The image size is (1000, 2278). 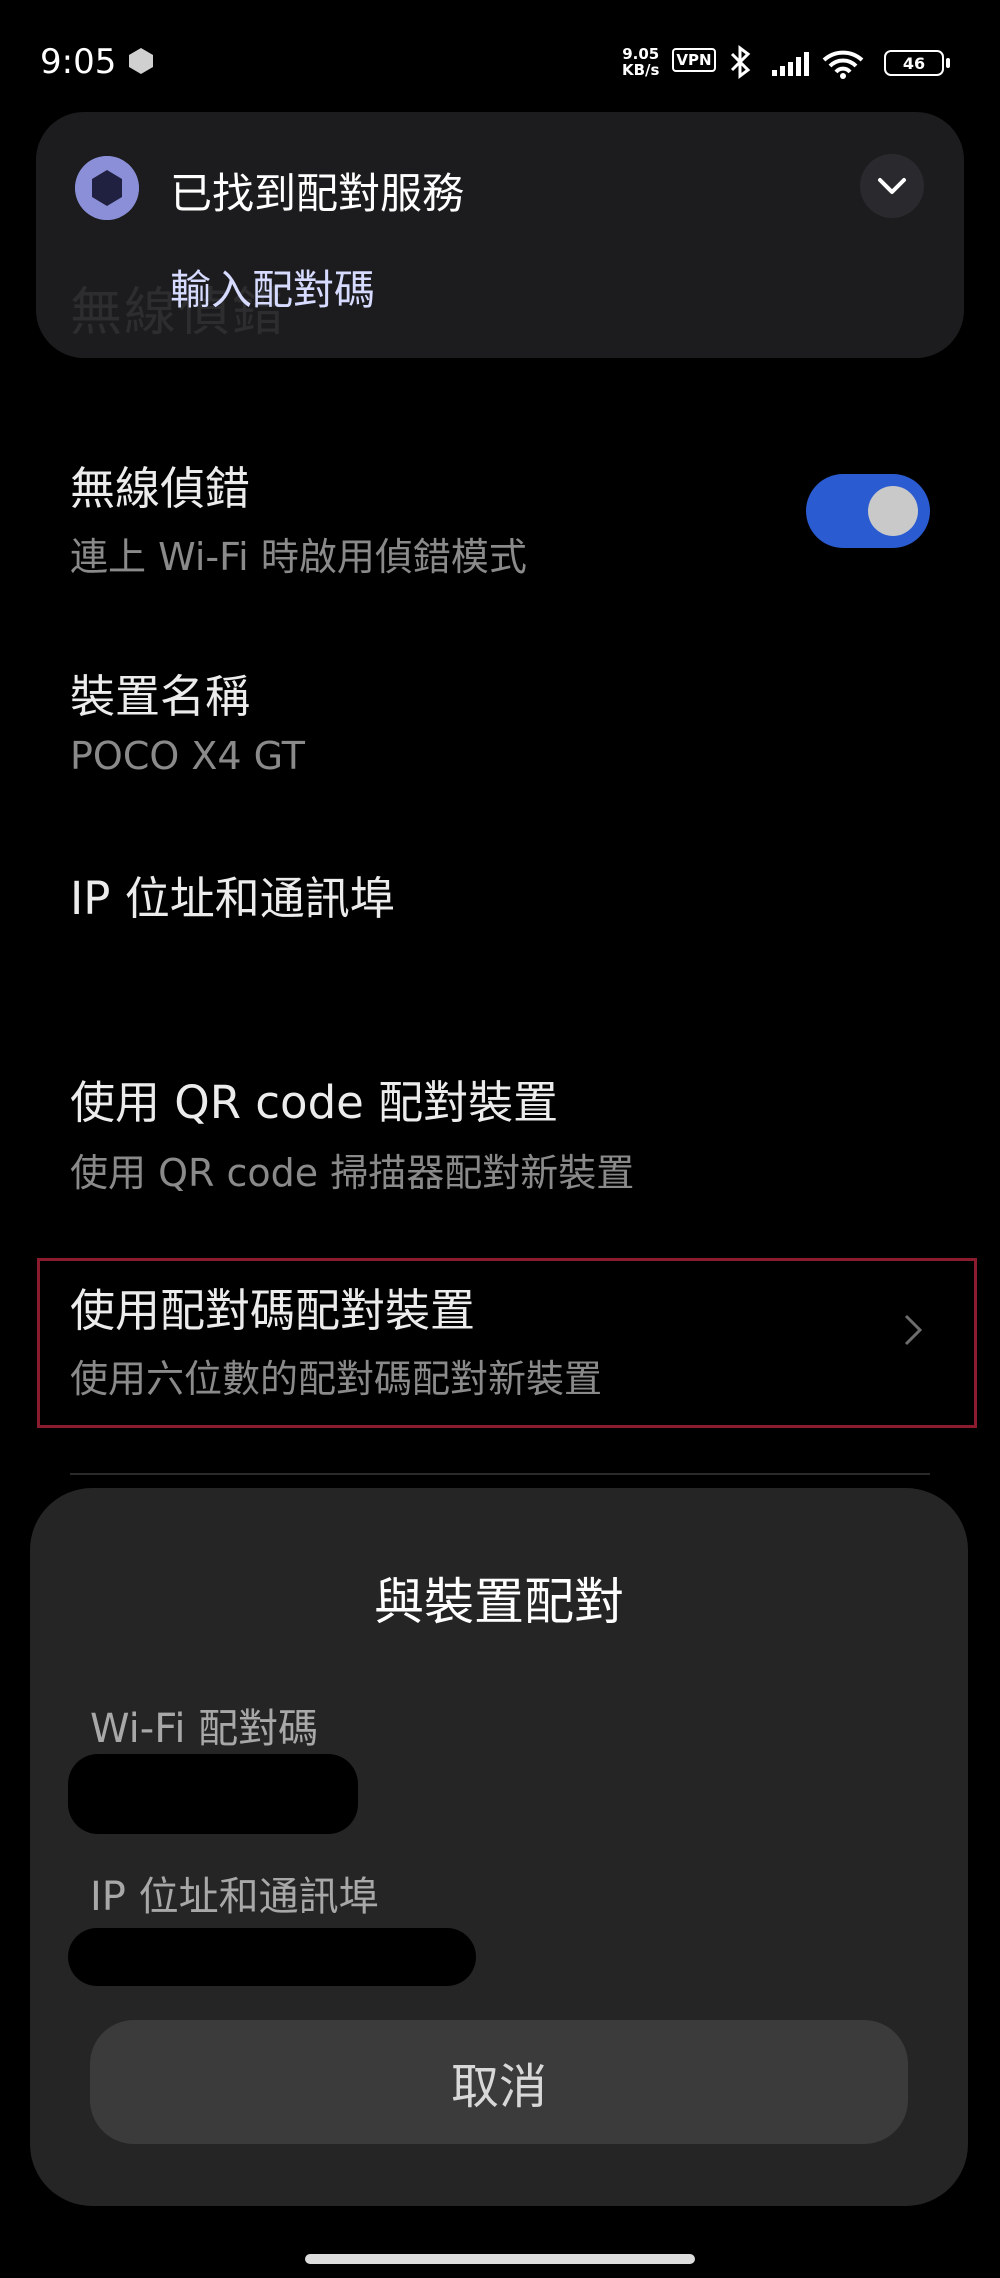 I want to click on chevron-down-icon, so click(x=892, y=186).